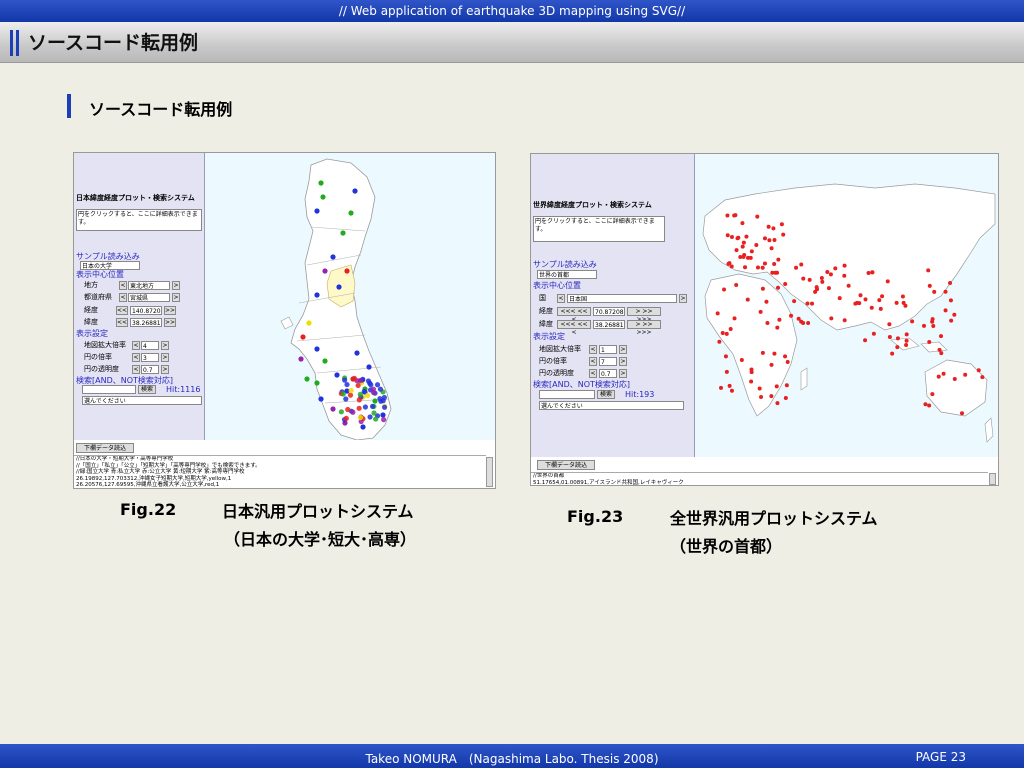 This screenshot has width=1024, height=768. What do you see at coordinates (110, 265) in the screenshot?
I see `sample-select: 日本の大学` at bounding box center [110, 265].